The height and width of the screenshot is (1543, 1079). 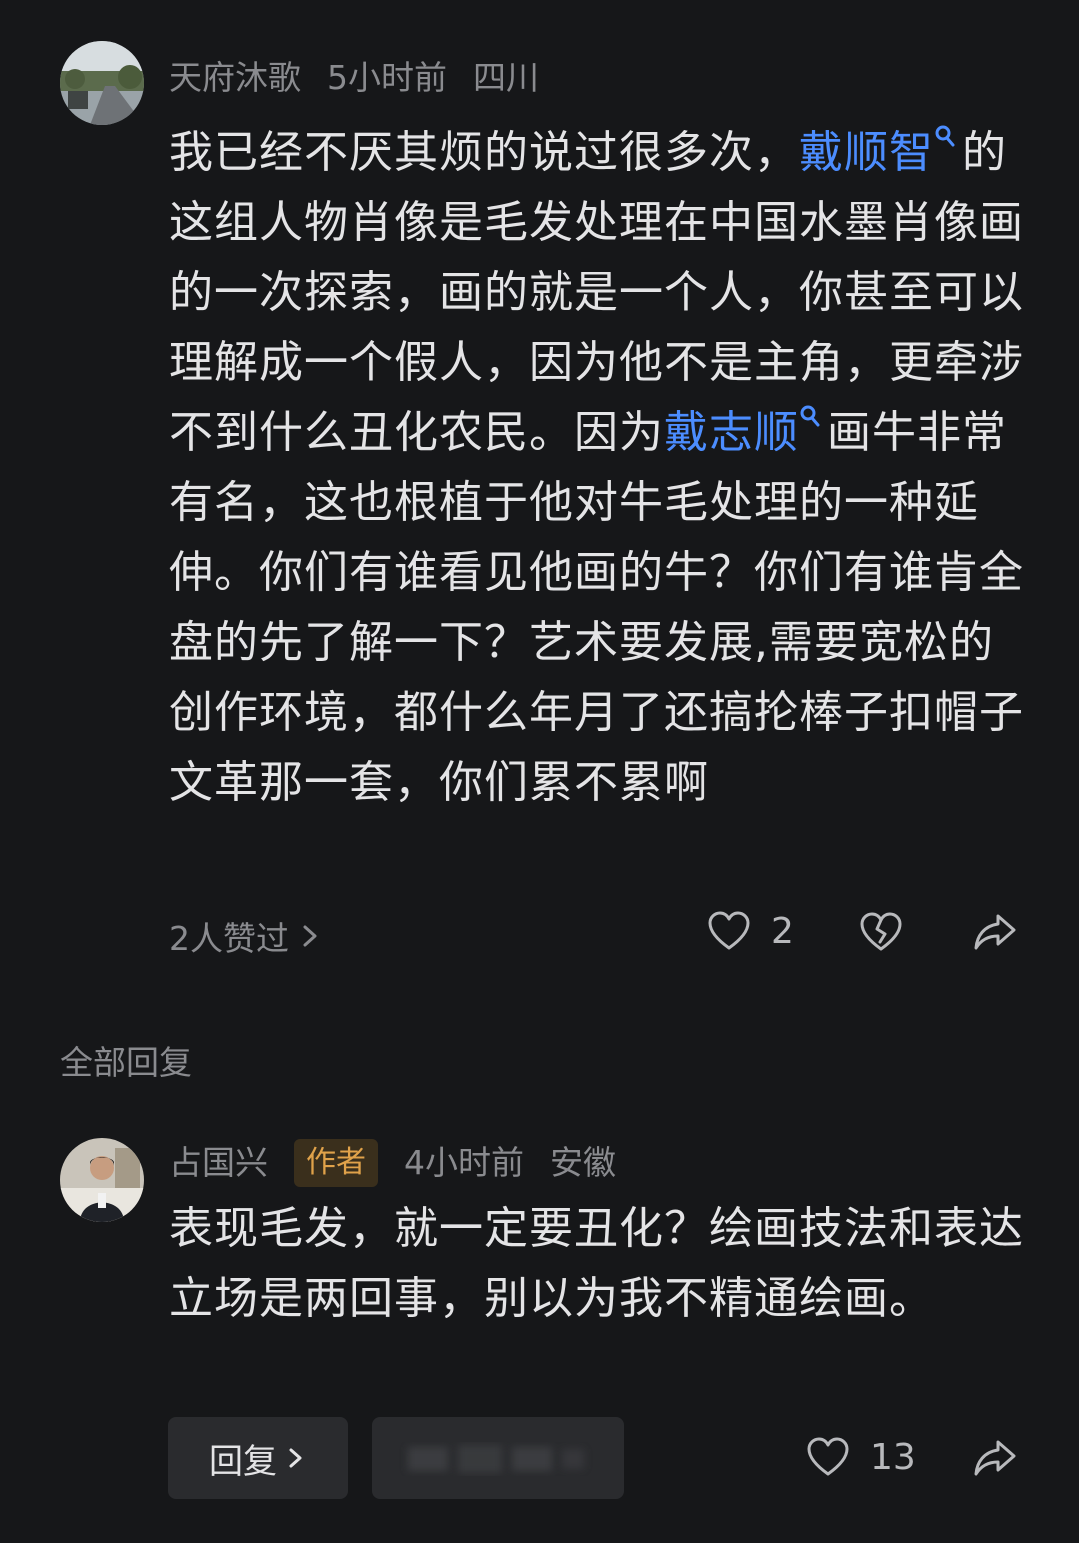 What do you see at coordinates (464, 1162) in the screenshot?
I see `reply-timestamp: 4小时前` at bounding box center [464, 1162].